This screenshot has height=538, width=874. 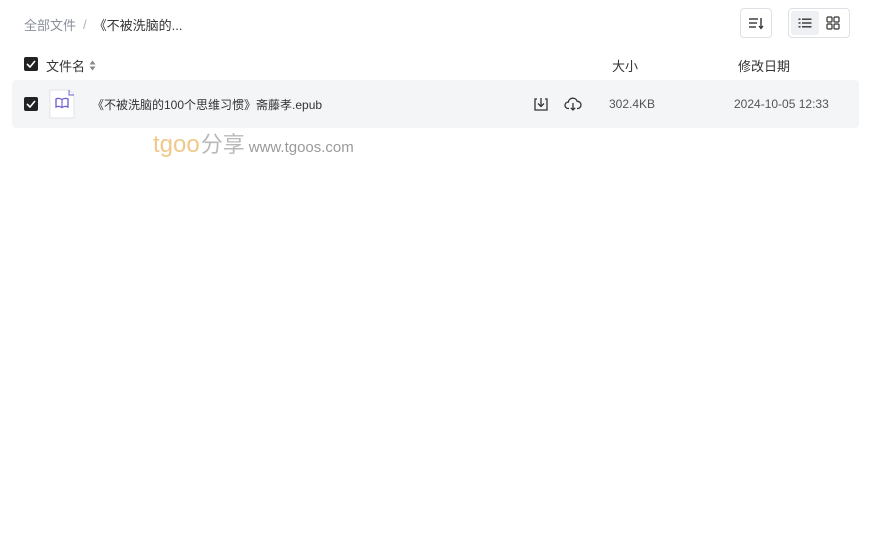 What do you see at coordinates (62, 104) in the screenshot?
I see `epub-book-icon` at bounding box center [62, 104].